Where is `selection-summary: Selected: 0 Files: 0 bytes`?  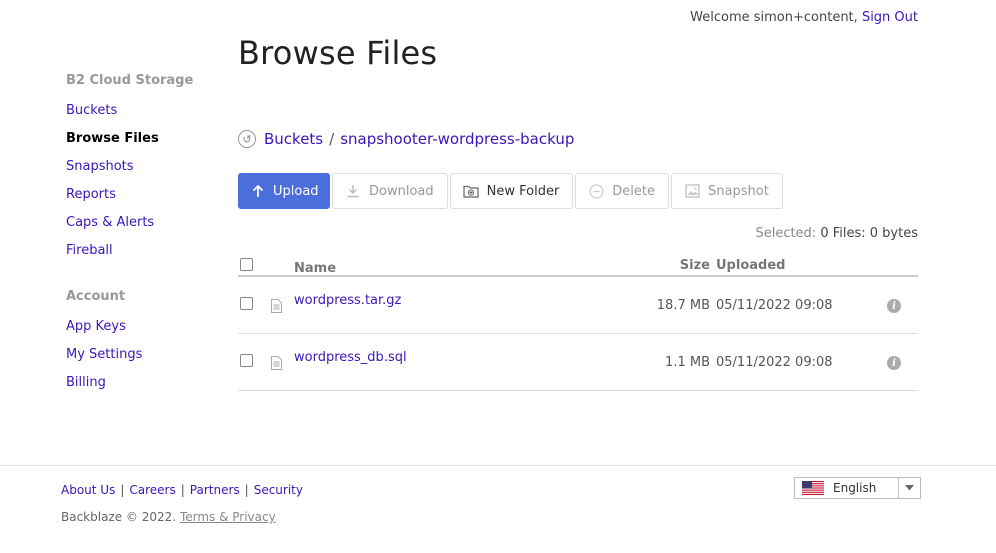 selection-summary: Selected: 0 Files: 0 bytes is located at coordinates (836, 233).